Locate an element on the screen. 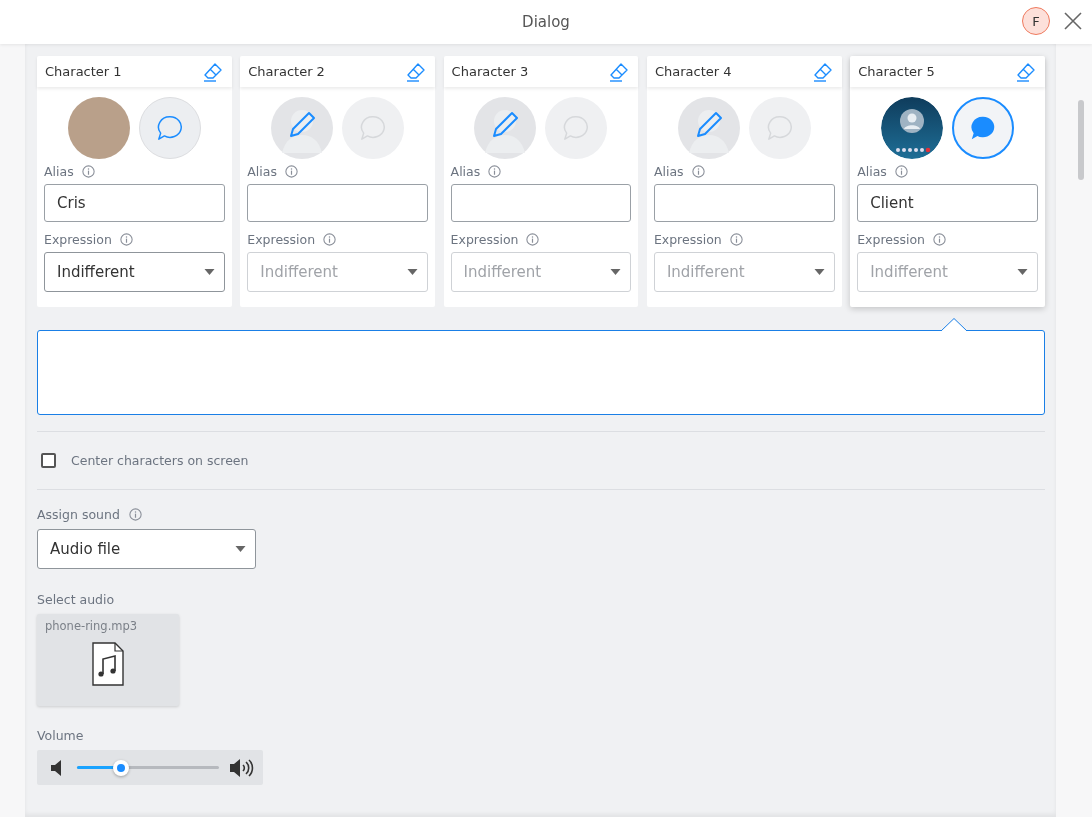  character-card: Character 1 Alias Cris Expression Indifferent is located at coordinates (134, 181).